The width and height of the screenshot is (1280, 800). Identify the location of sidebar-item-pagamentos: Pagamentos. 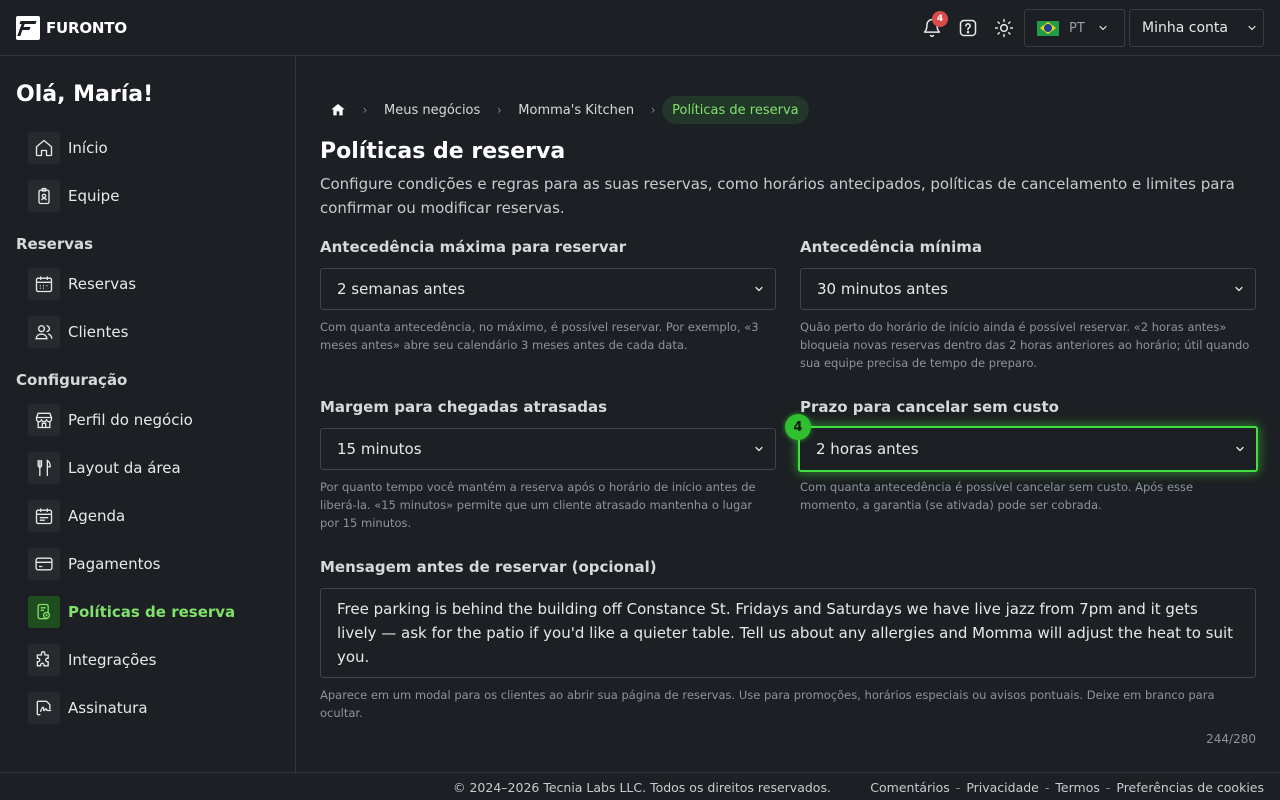
(158, 564).